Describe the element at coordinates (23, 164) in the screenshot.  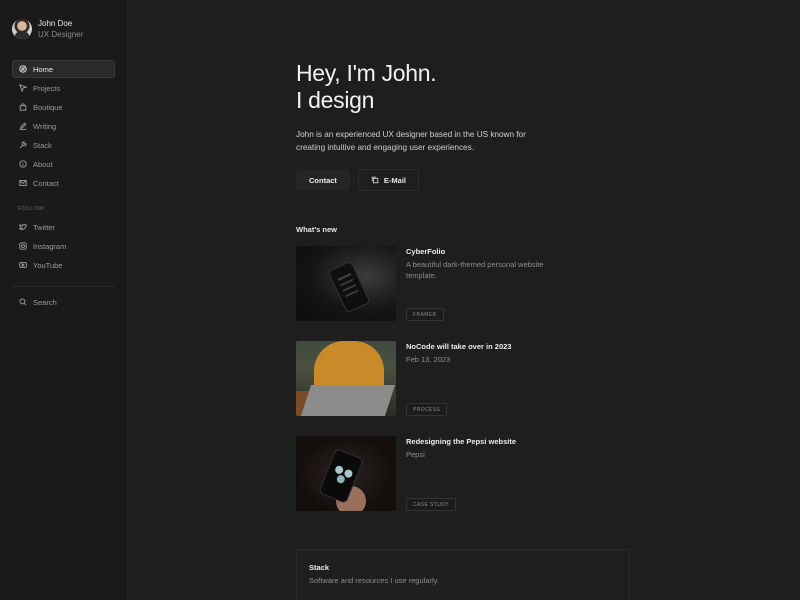
I see `info-icon` at that location.